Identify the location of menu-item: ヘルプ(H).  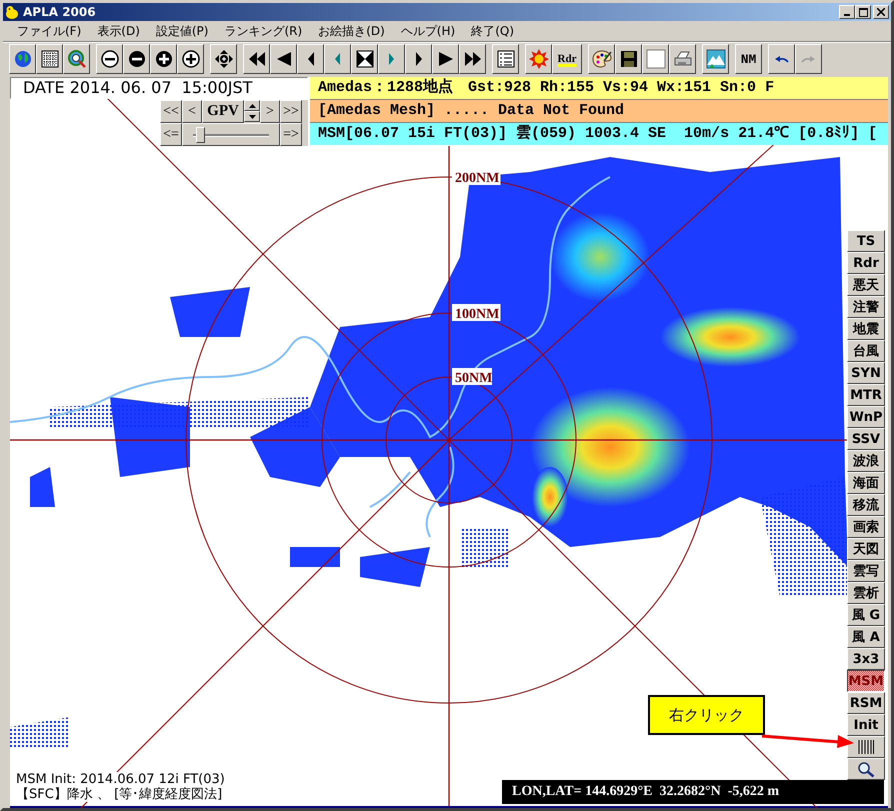
(428, 31).